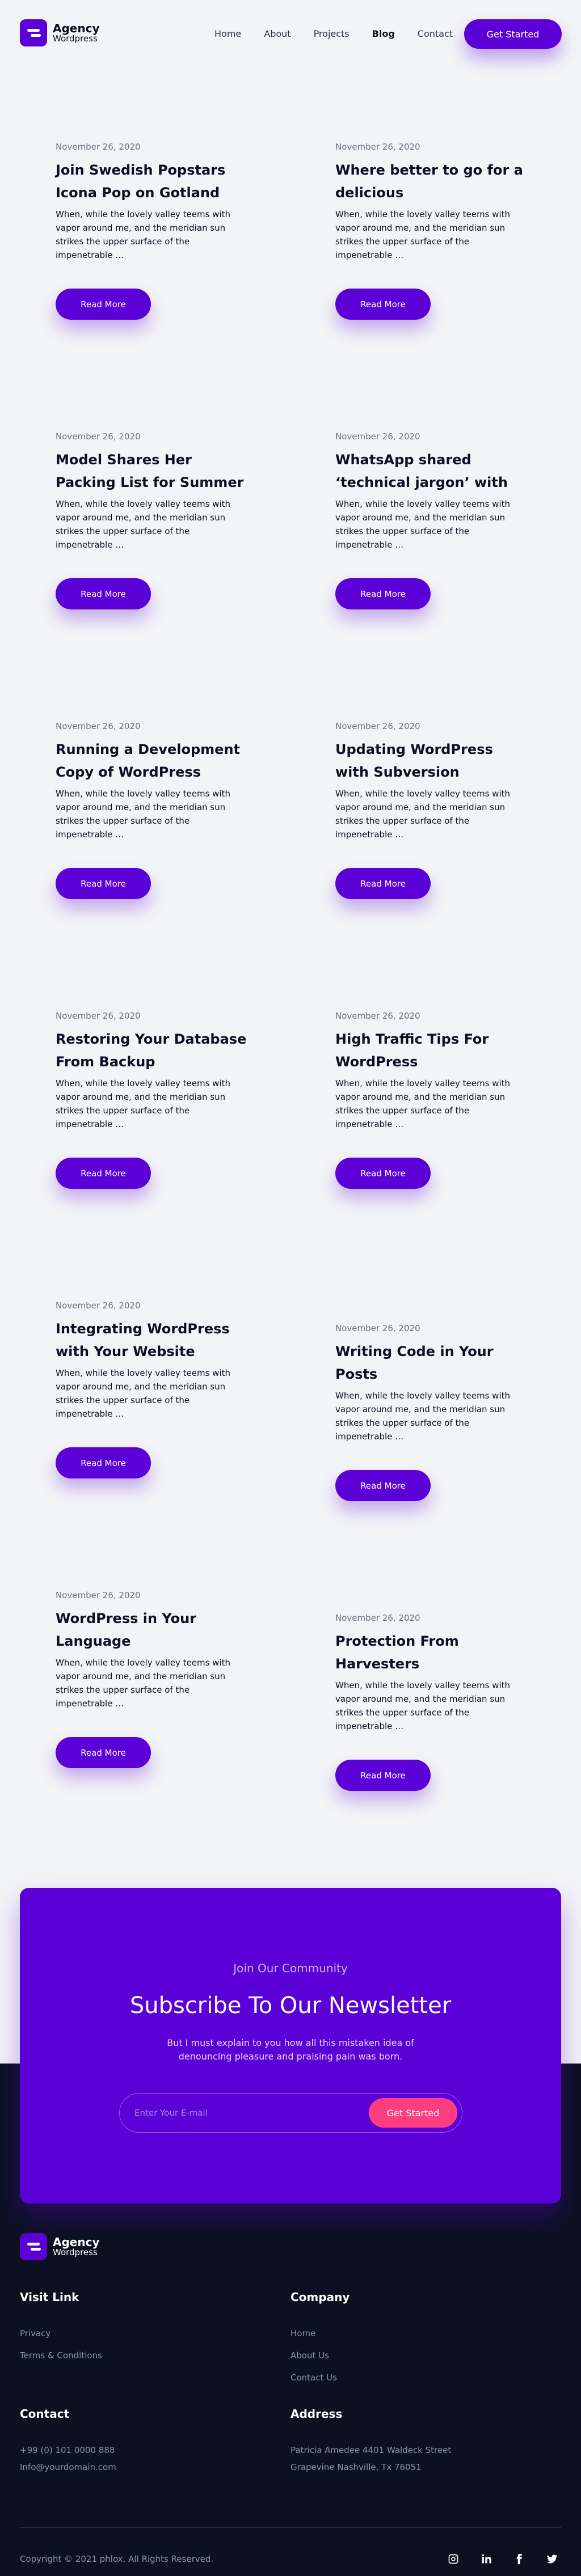 The width and height of the screenshot is (581, 2576). What do you see at coordinates (152, 1340) in the screenshot?
I see `post-title: Integrating WordPress with Your Website` at bounding box center [152, 1340].